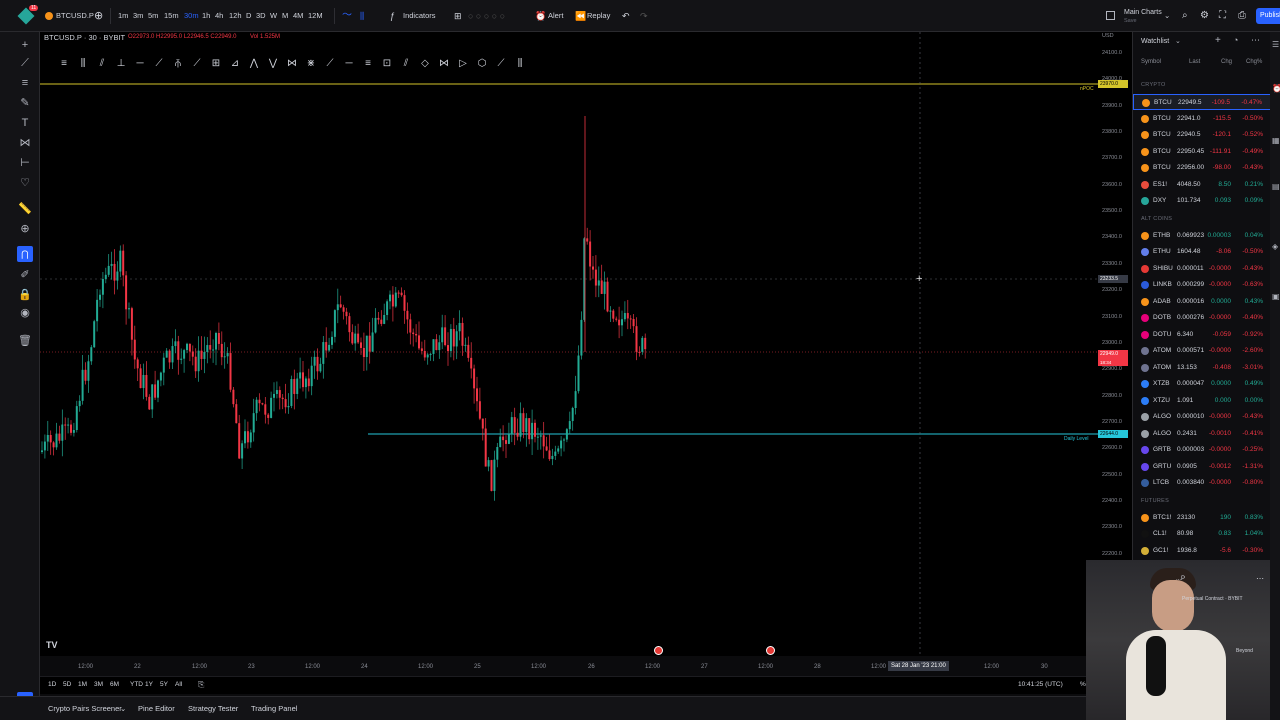  I want to click on trash-icon: 🗑, so click(25, 341).